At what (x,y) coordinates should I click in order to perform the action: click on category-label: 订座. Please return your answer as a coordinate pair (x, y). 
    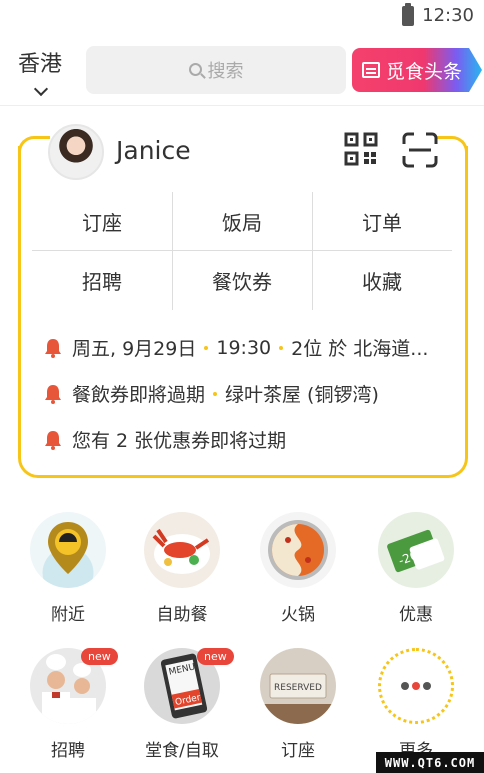
    Looking at the image, I should click on (298, 751).